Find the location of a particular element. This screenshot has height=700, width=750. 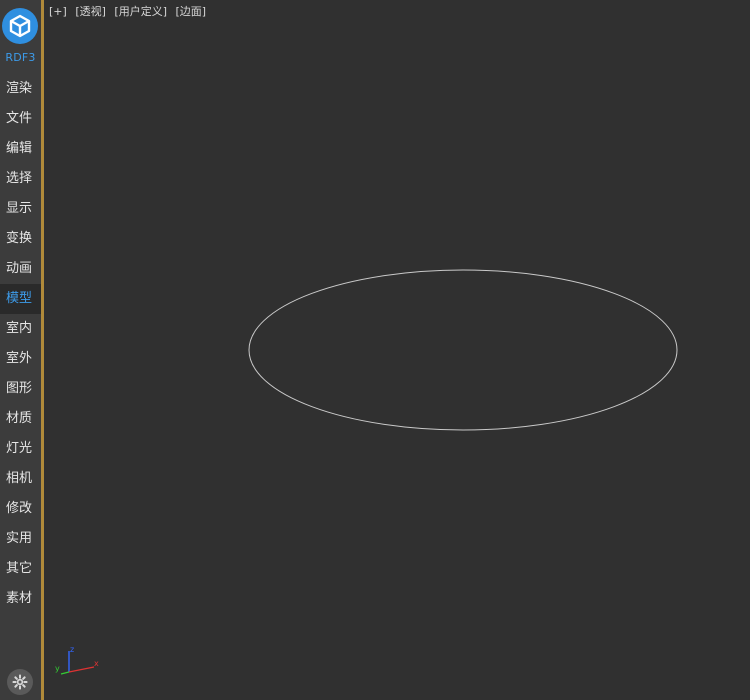

ellipse-object is located at coordinates (463, 350).